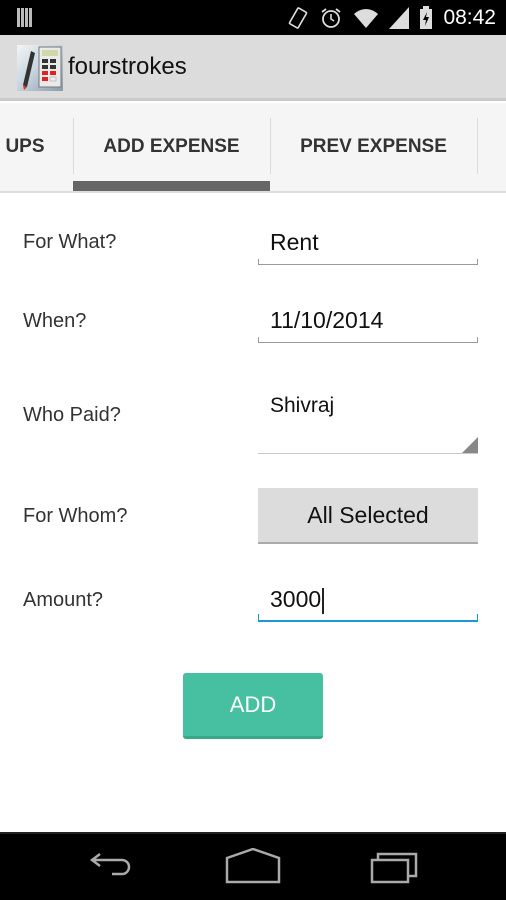 The image size is (506, 900). What do you see at coordinates (395, 866) in the screenshot?
I see `recent-apps-icon` at bounding box center [395, 866].